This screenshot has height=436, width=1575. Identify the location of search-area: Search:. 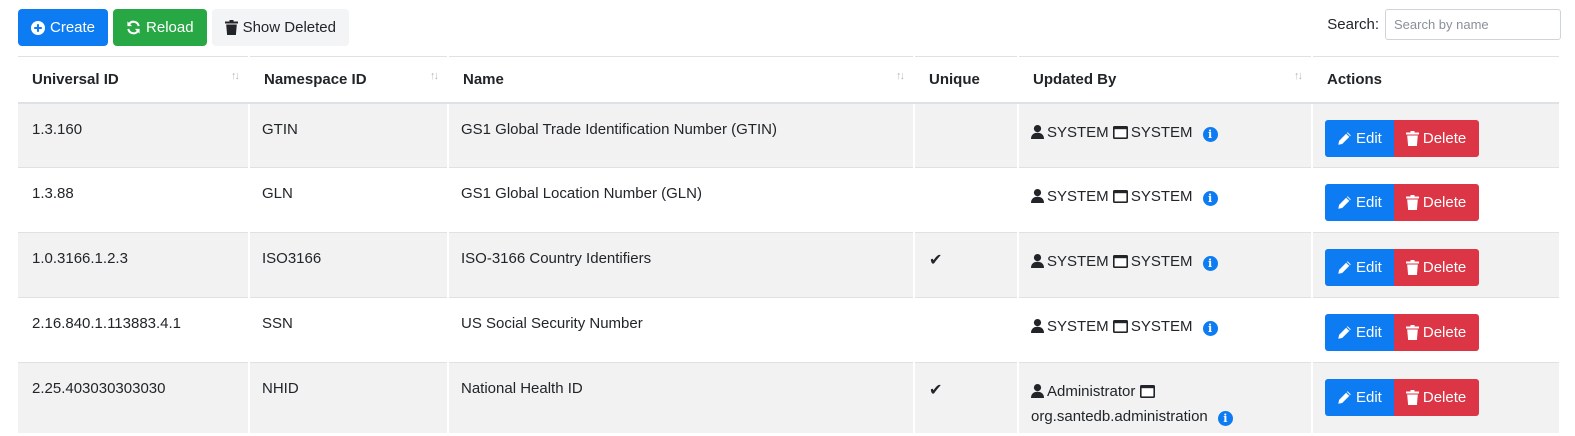
(1444, 24).